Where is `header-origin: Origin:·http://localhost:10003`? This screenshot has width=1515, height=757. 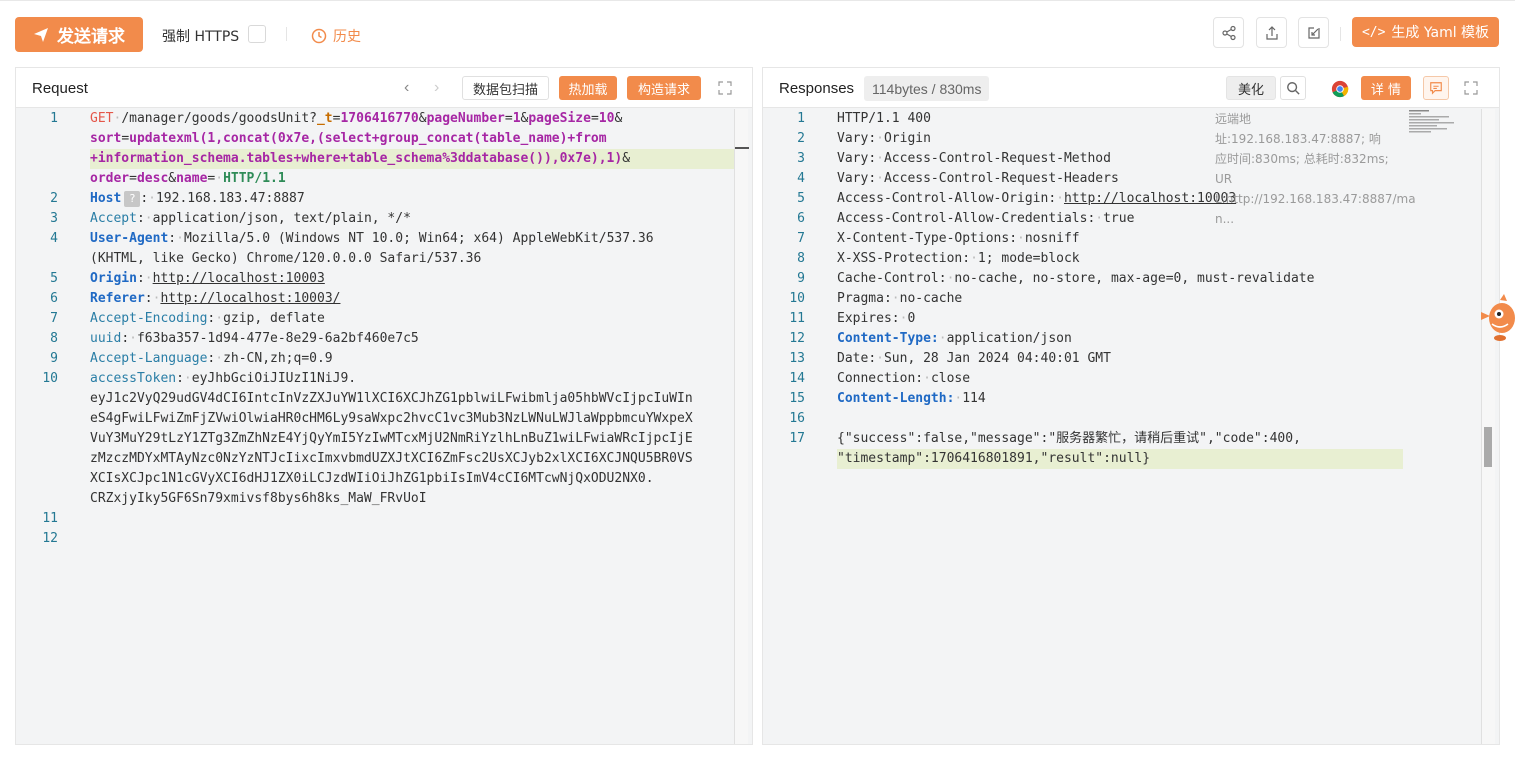
header-origin: Origin:·http://localhost:10003 is located at coordinates (207, 278).